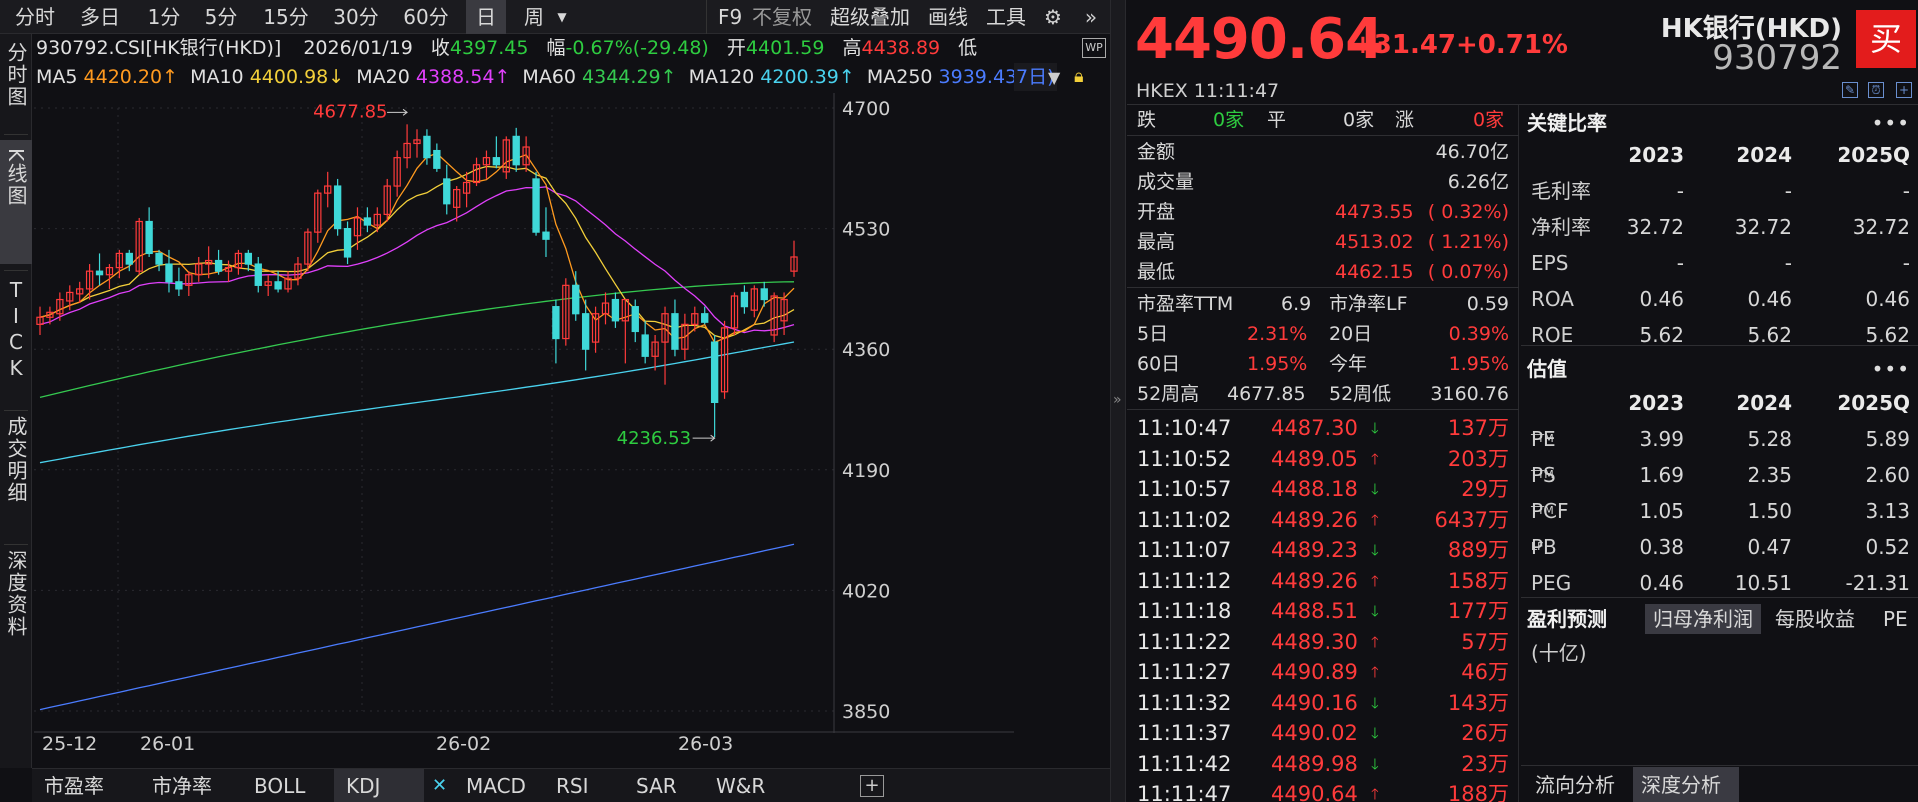 This screenshot has height=802, width=1918. I want to click on low-pct: ( 0.07%), so click(1468, 272).